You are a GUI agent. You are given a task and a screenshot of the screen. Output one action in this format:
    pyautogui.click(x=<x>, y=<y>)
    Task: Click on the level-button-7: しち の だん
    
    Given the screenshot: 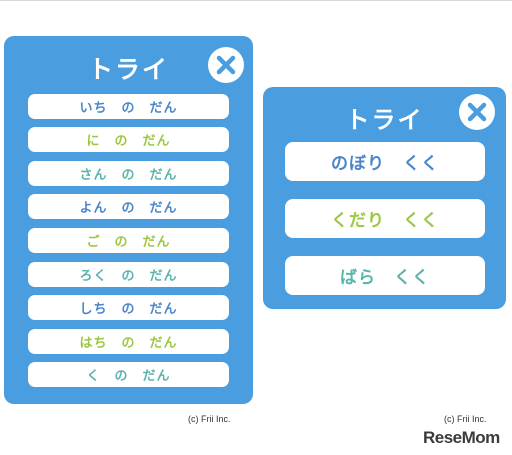 What is the action you would take?
    pyautogui.click(x=128, y=307)
    